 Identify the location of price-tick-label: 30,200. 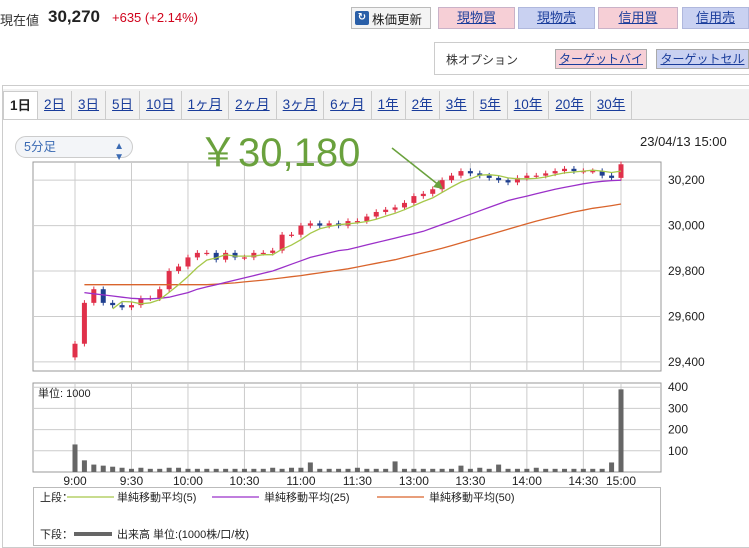
(686, 180).